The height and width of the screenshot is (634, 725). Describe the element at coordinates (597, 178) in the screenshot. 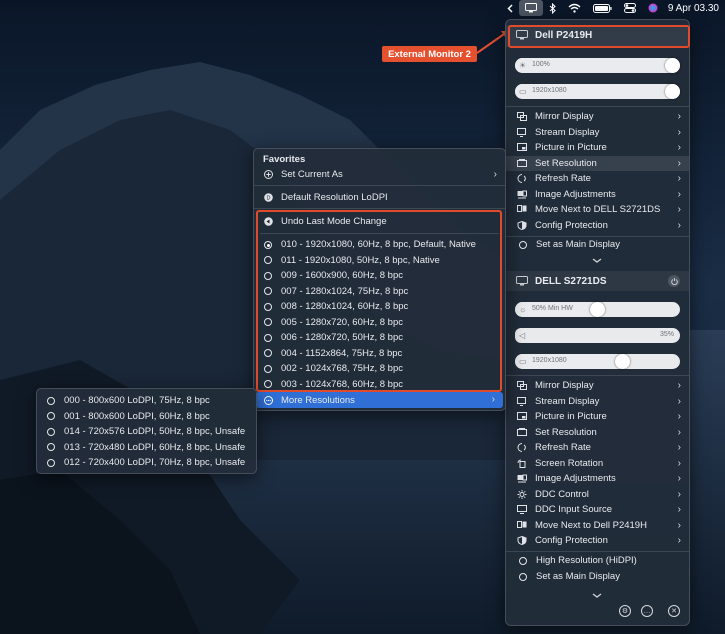

I see `display1-item-refresh-rate: Refresh Rate ›` at that location.